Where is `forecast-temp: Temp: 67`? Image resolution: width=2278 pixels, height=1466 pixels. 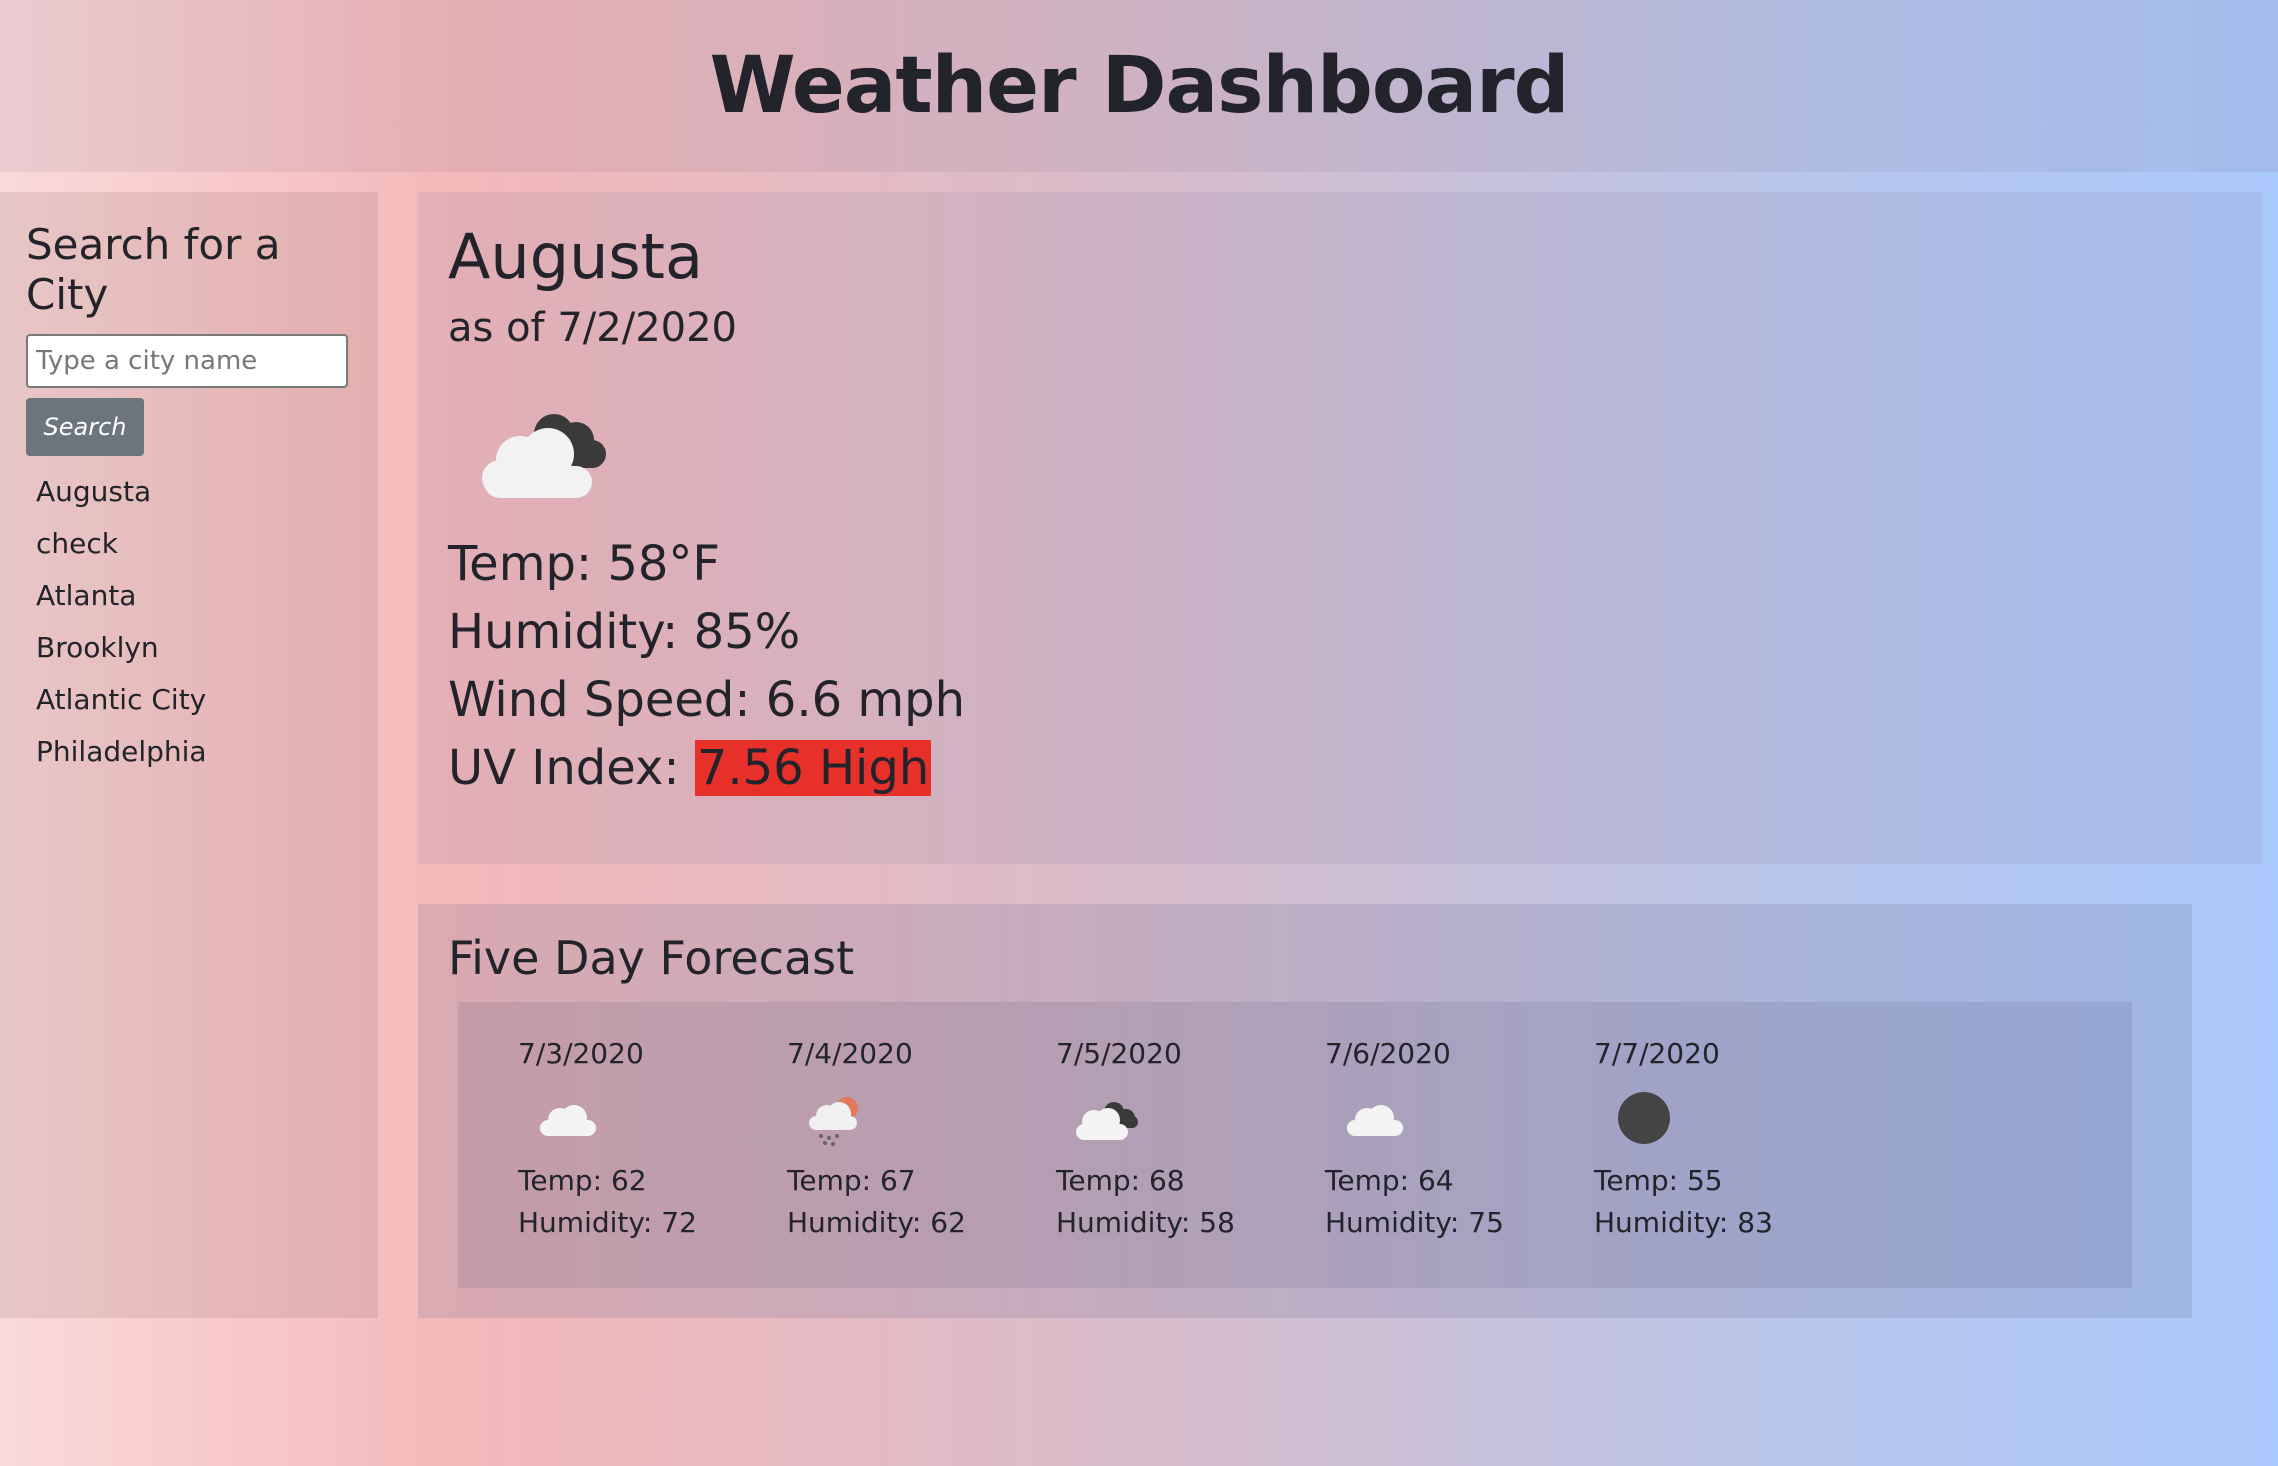 forecast-temp: Temp: 67 is located at coordinates (851, 1180).